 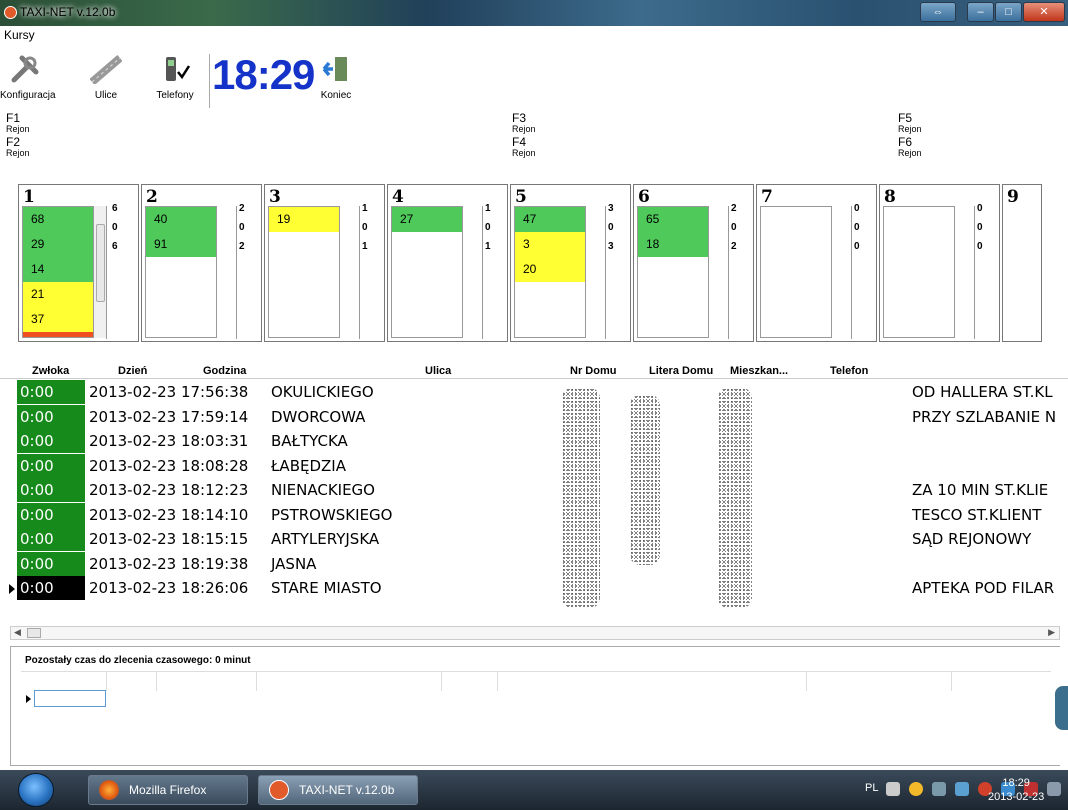 I want to click on region-count: 2, so click(x=734, y=246).